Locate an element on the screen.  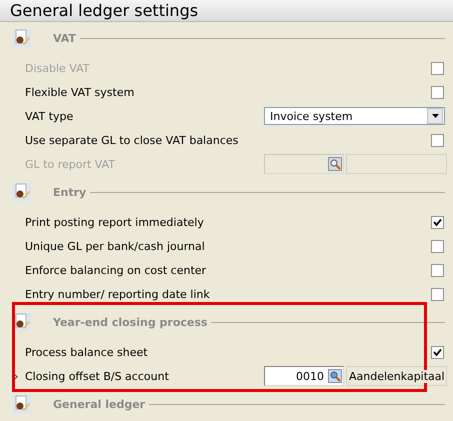
setting-label: Flexible VAT system is located at coordinates (80, 92).